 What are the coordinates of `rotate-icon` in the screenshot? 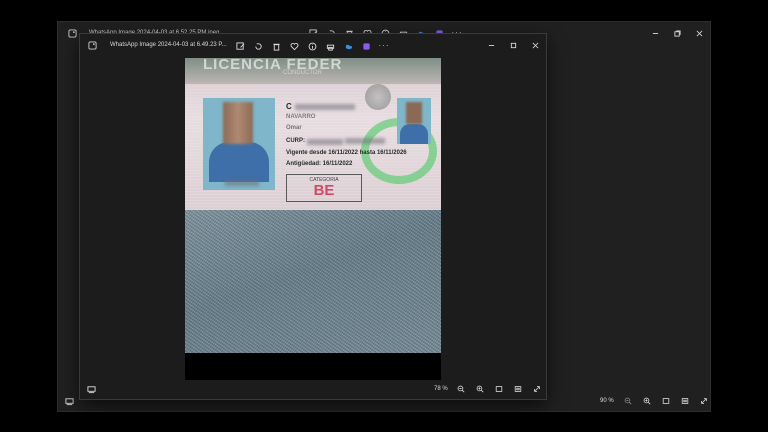 It's located at (258, 46).